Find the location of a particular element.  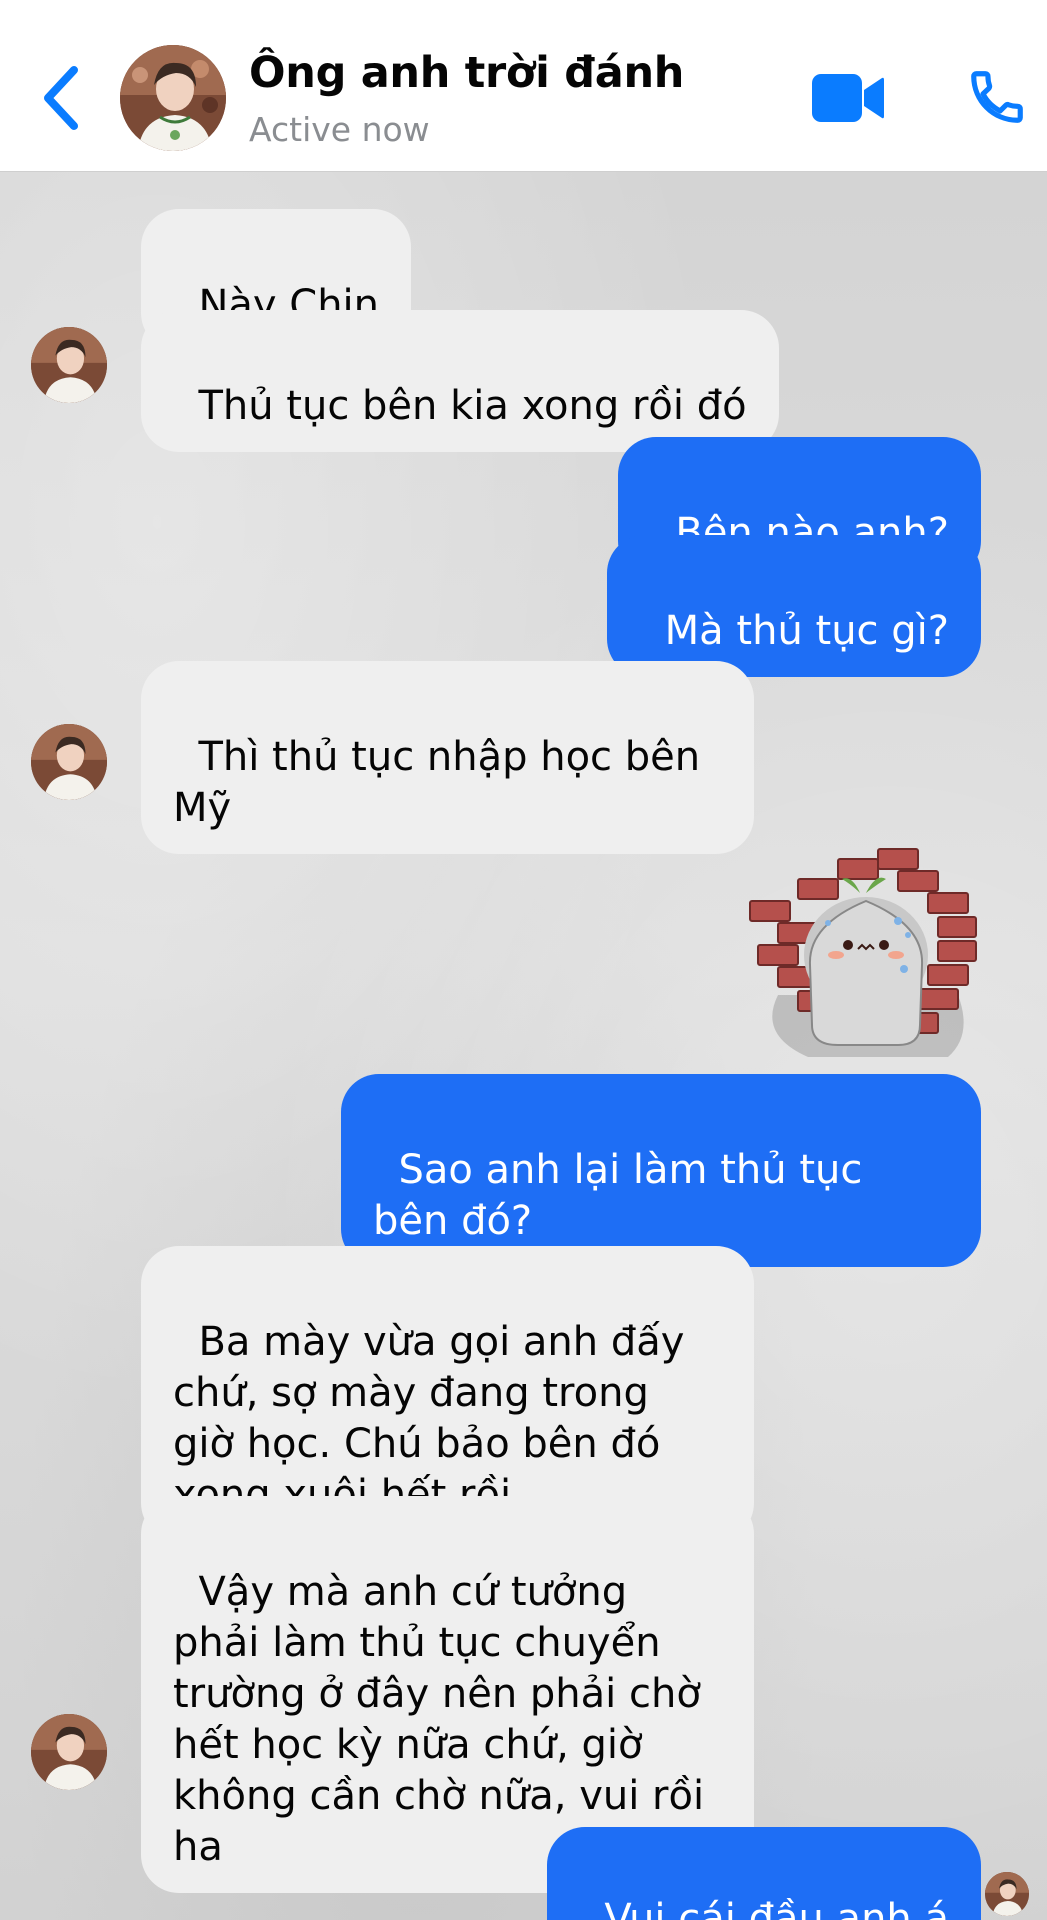

chat-header: Ông anh trời đánh Active now is located at coordinates (523, 86).